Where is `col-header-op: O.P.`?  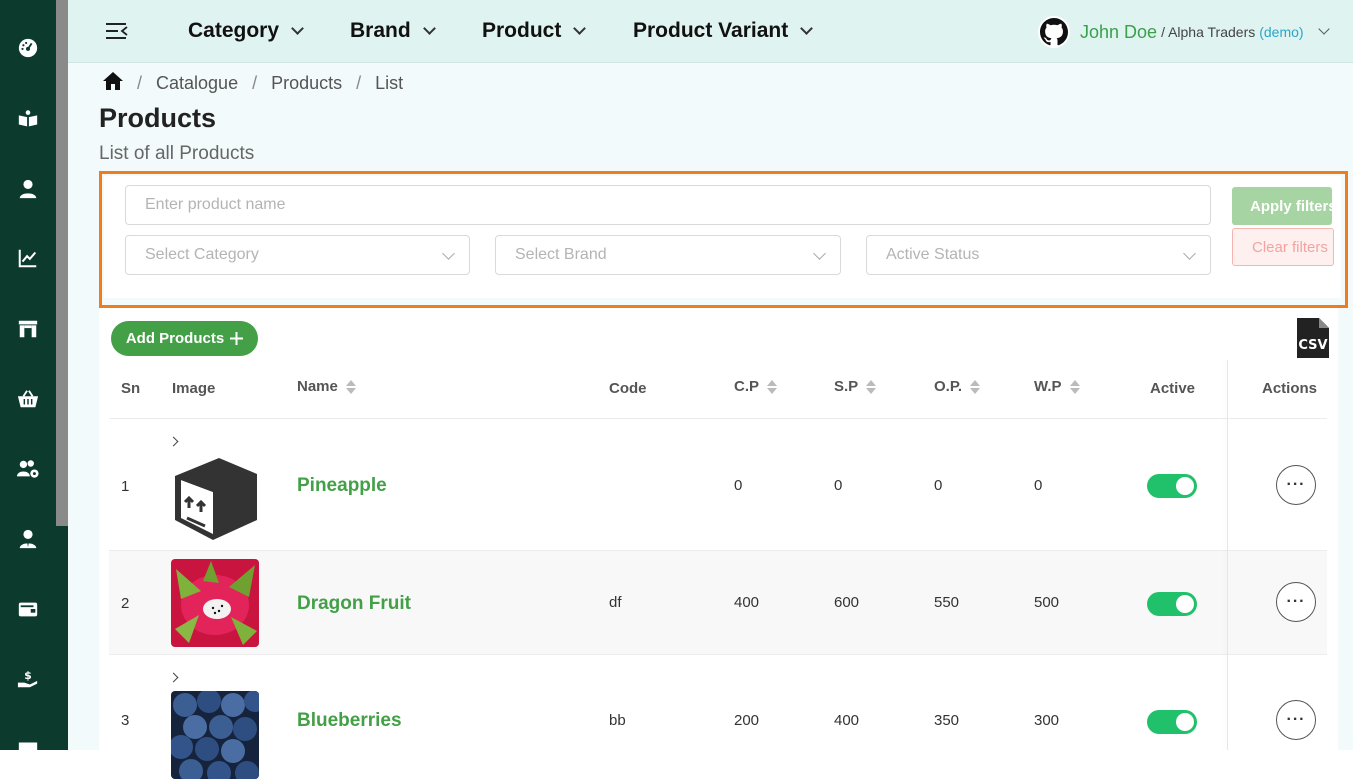 col-header-op: O.P. is located at coordinates (957, 386).